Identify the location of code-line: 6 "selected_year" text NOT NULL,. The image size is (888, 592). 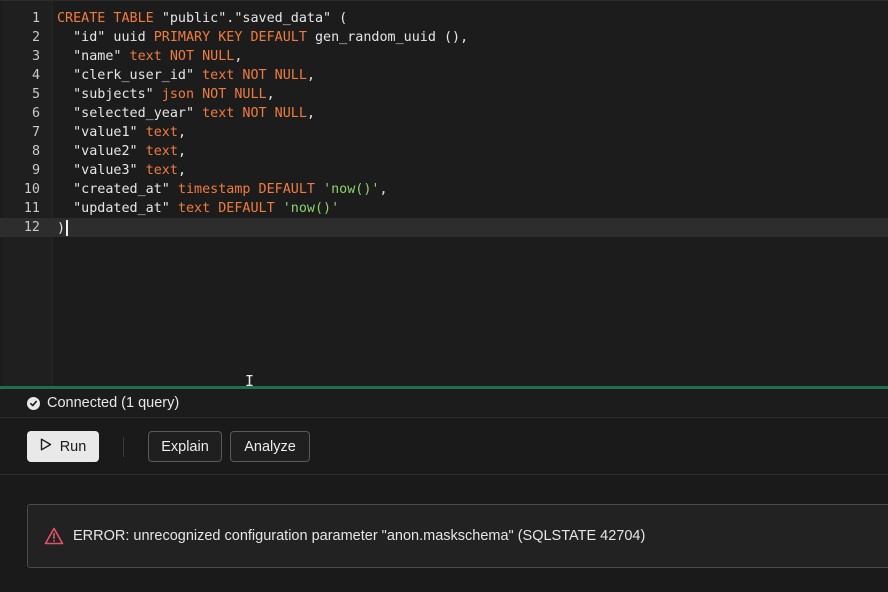
(444, 113).